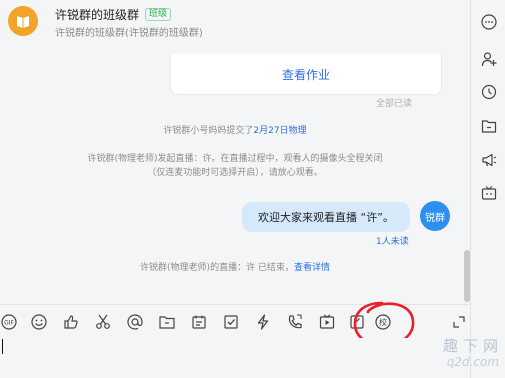 This screenshot has height=378, width=505. I want to click on site-watermark: 趣下网 q2d.com, so click(462, 356).